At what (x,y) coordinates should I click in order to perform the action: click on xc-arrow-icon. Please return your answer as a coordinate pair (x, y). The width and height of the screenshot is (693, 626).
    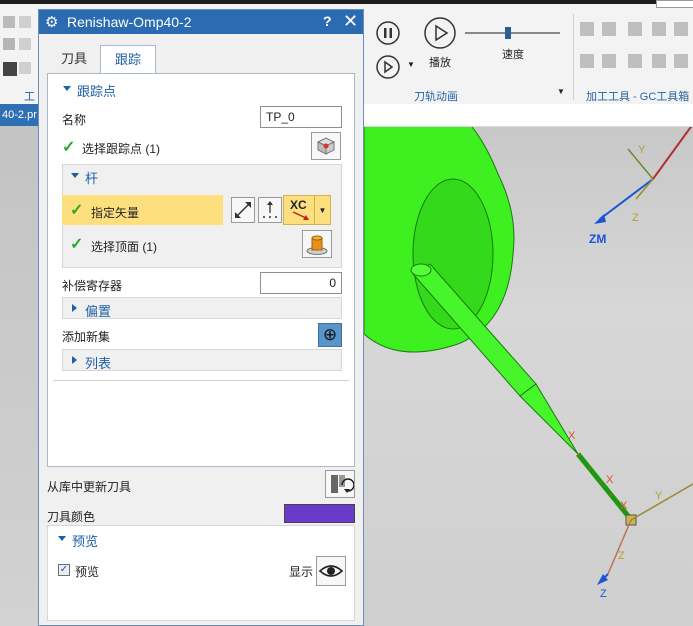
    Looking at the image, I should click on (300, 215).